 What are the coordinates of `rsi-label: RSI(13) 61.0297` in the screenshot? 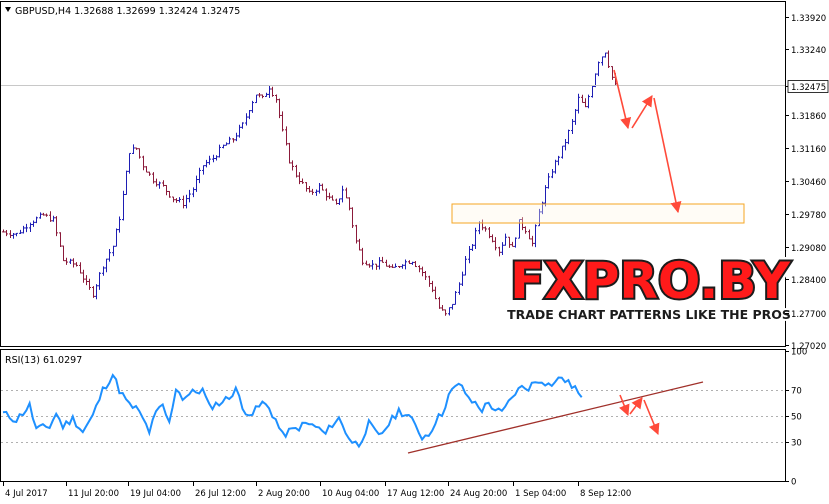 It's located at (43, 360).